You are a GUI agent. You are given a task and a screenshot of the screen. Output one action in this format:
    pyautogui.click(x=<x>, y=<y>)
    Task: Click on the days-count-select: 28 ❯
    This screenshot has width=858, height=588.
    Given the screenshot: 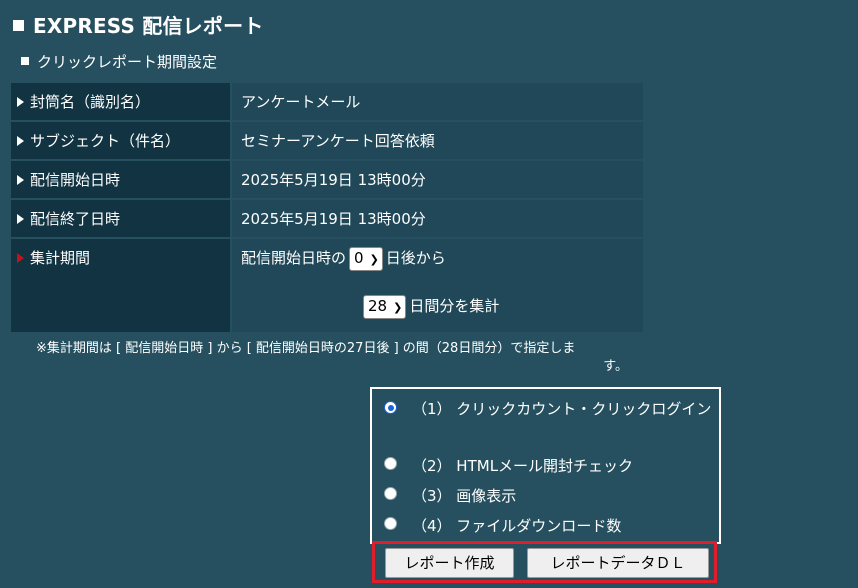 What is the action you would take?
    pyautogui.click(x=385, y=307)
    